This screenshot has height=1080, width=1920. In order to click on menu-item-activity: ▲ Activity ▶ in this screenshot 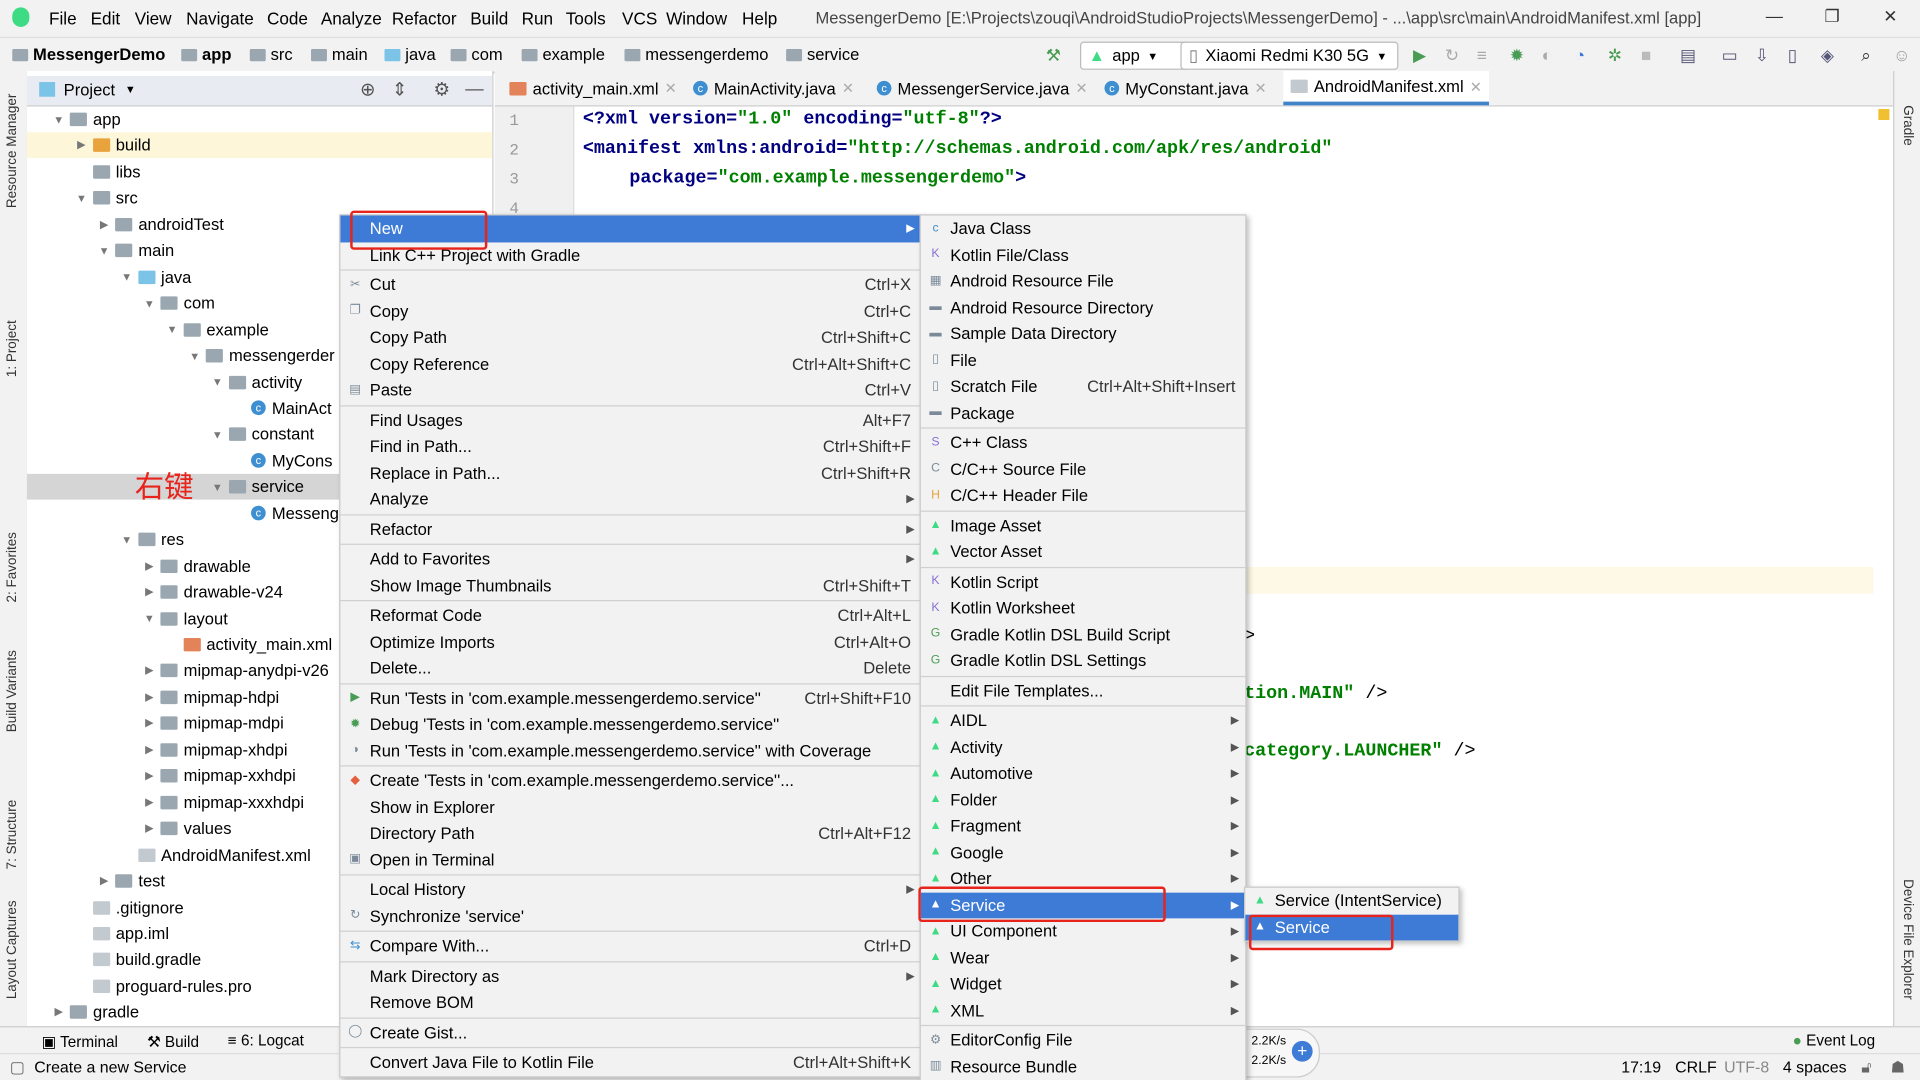, I will do `click(1083, 747)`.